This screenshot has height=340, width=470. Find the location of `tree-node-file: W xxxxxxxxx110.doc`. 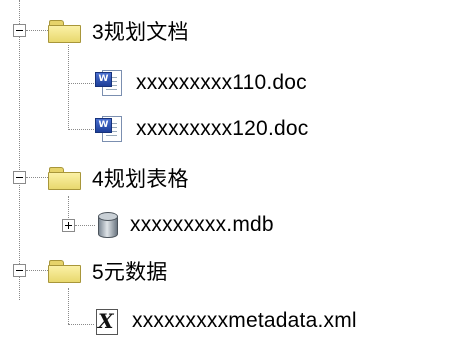

tree-node-file: W xxxxxxxxx110.doc is located at coordinates (200, 83).